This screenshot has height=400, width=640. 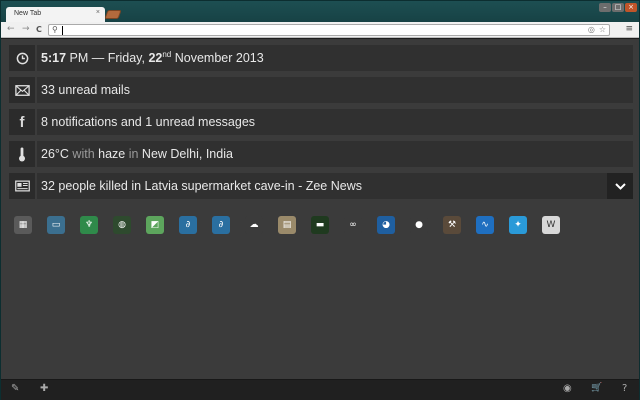 I want to click on weather-row: 26°C with haze in New Delhi, India, so click(x=321, y=154).